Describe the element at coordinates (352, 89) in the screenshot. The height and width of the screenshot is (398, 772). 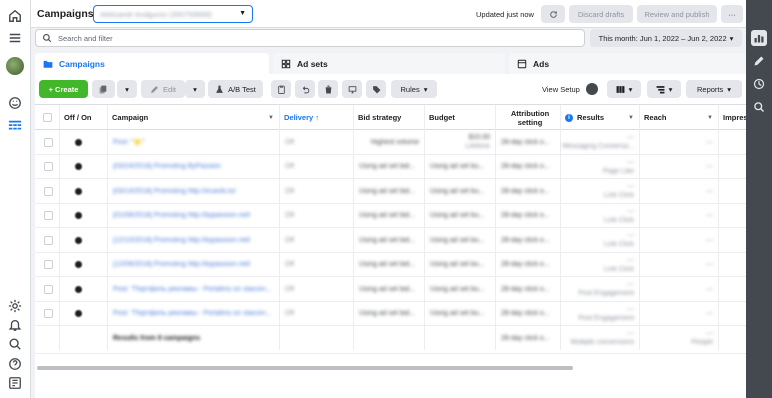
I see `preview-button` at that location.